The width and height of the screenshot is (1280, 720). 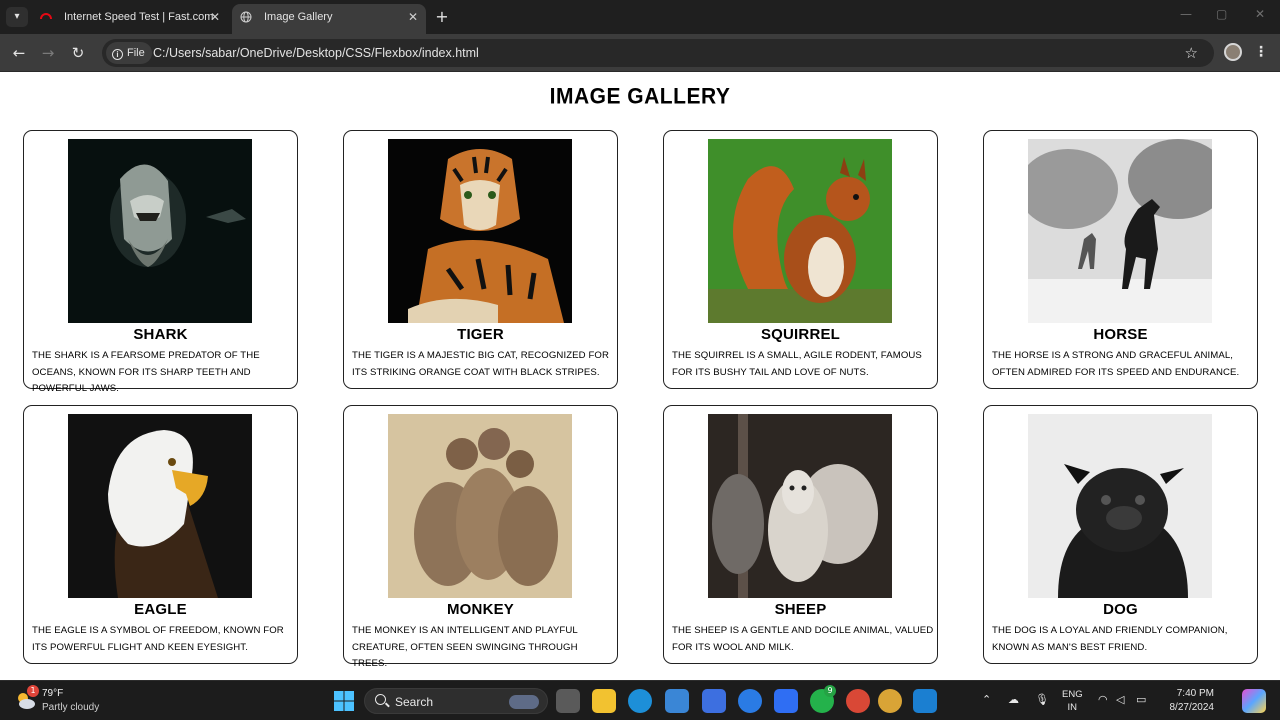 What do you see at coordinates (714, 701) in the screenshot?
I see `teams-icon` at bounding box center [714, 701].